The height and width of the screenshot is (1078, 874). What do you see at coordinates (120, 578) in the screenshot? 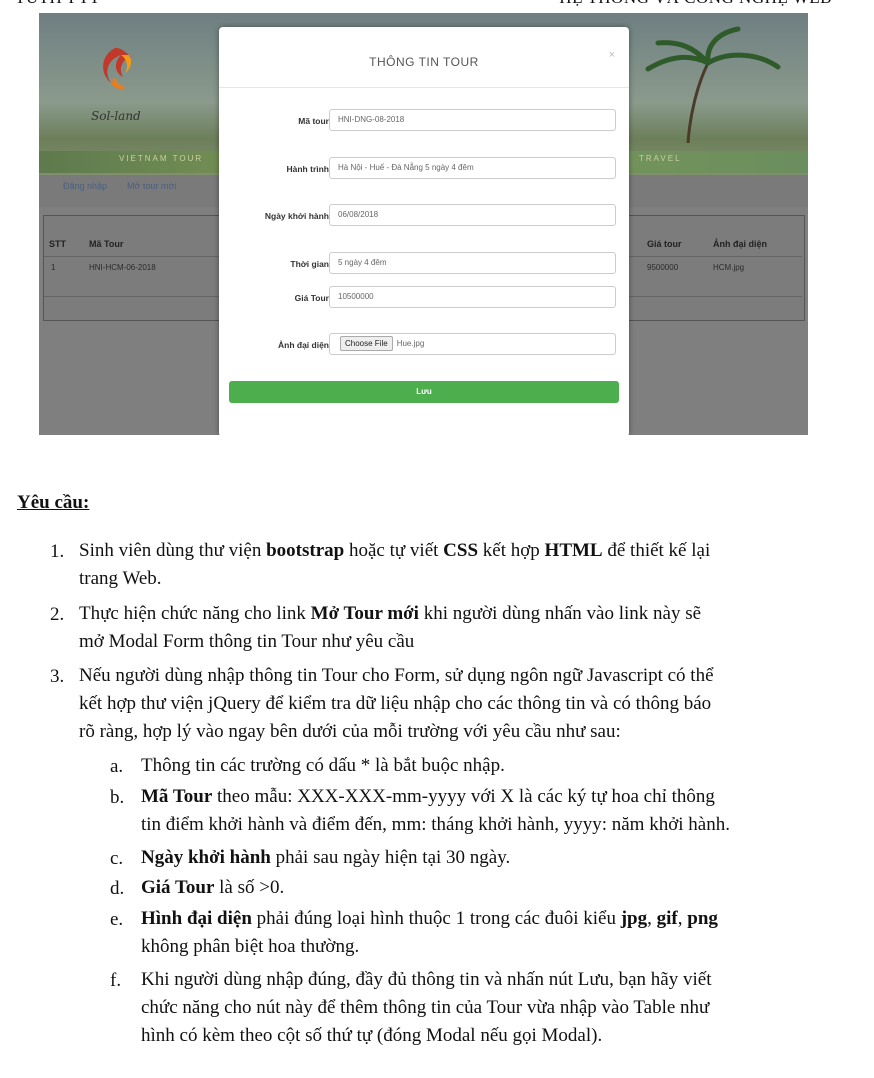
I see `item-1-line-2: trang Web.` at bounding box center [120, 578].